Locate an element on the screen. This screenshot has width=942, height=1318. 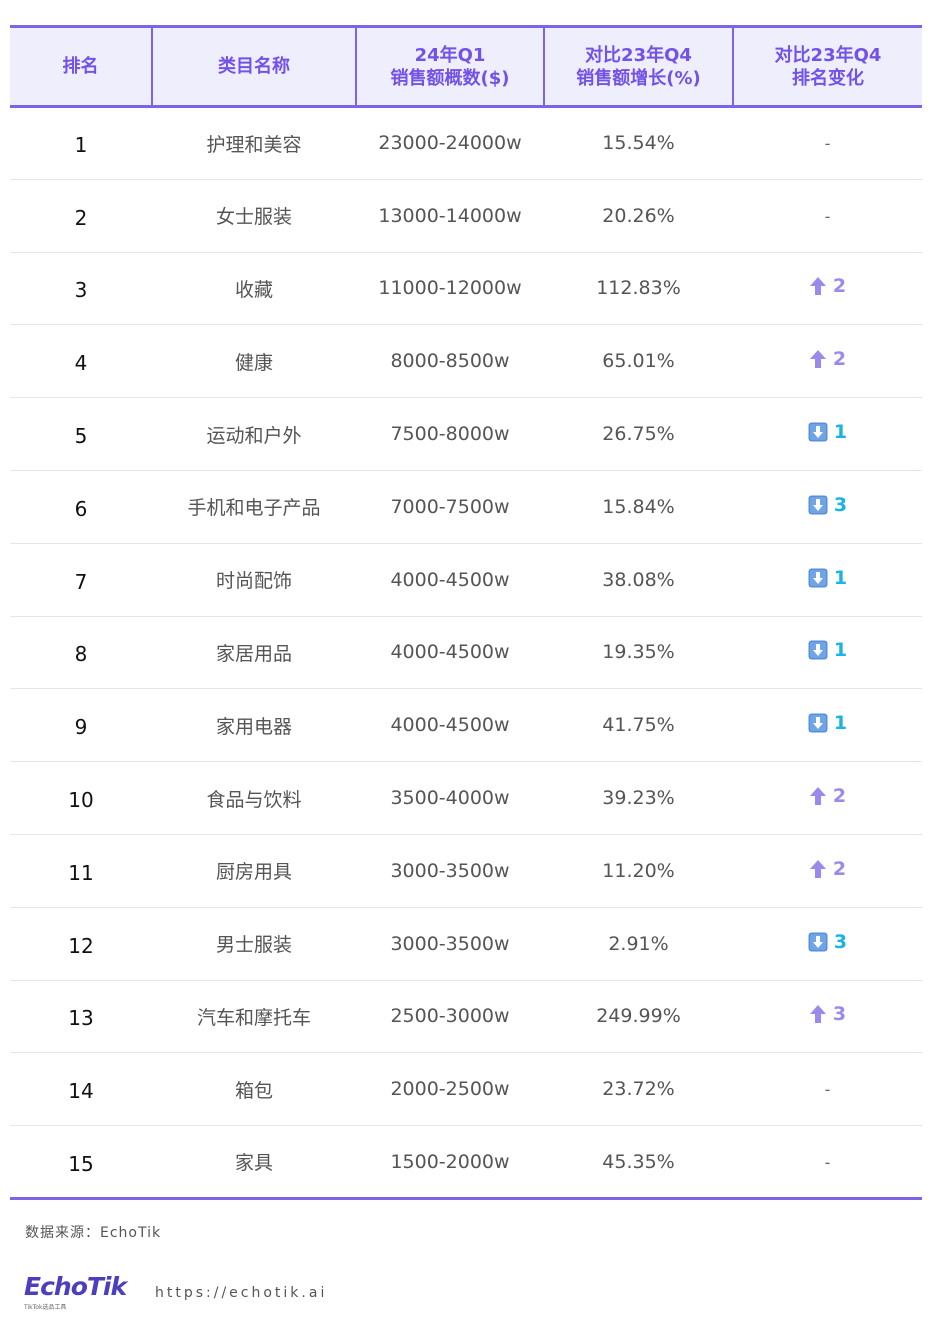
growth-cell: 2.91% is located at coordinates (638, 943).